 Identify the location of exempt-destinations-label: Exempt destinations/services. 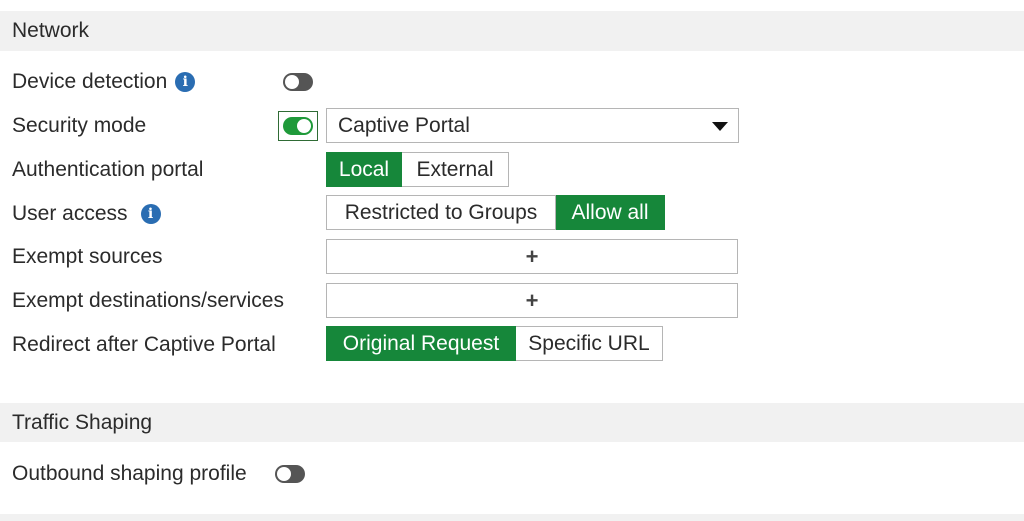
(148, 300).